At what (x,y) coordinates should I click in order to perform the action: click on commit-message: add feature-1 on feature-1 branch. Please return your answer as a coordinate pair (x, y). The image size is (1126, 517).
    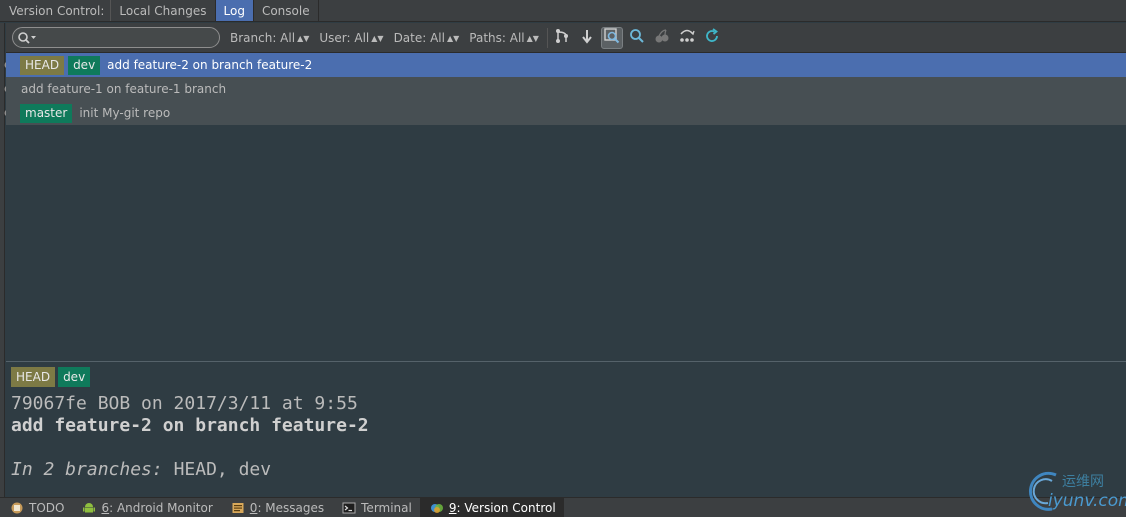
    Looking at the image, I should click on (124, 89).